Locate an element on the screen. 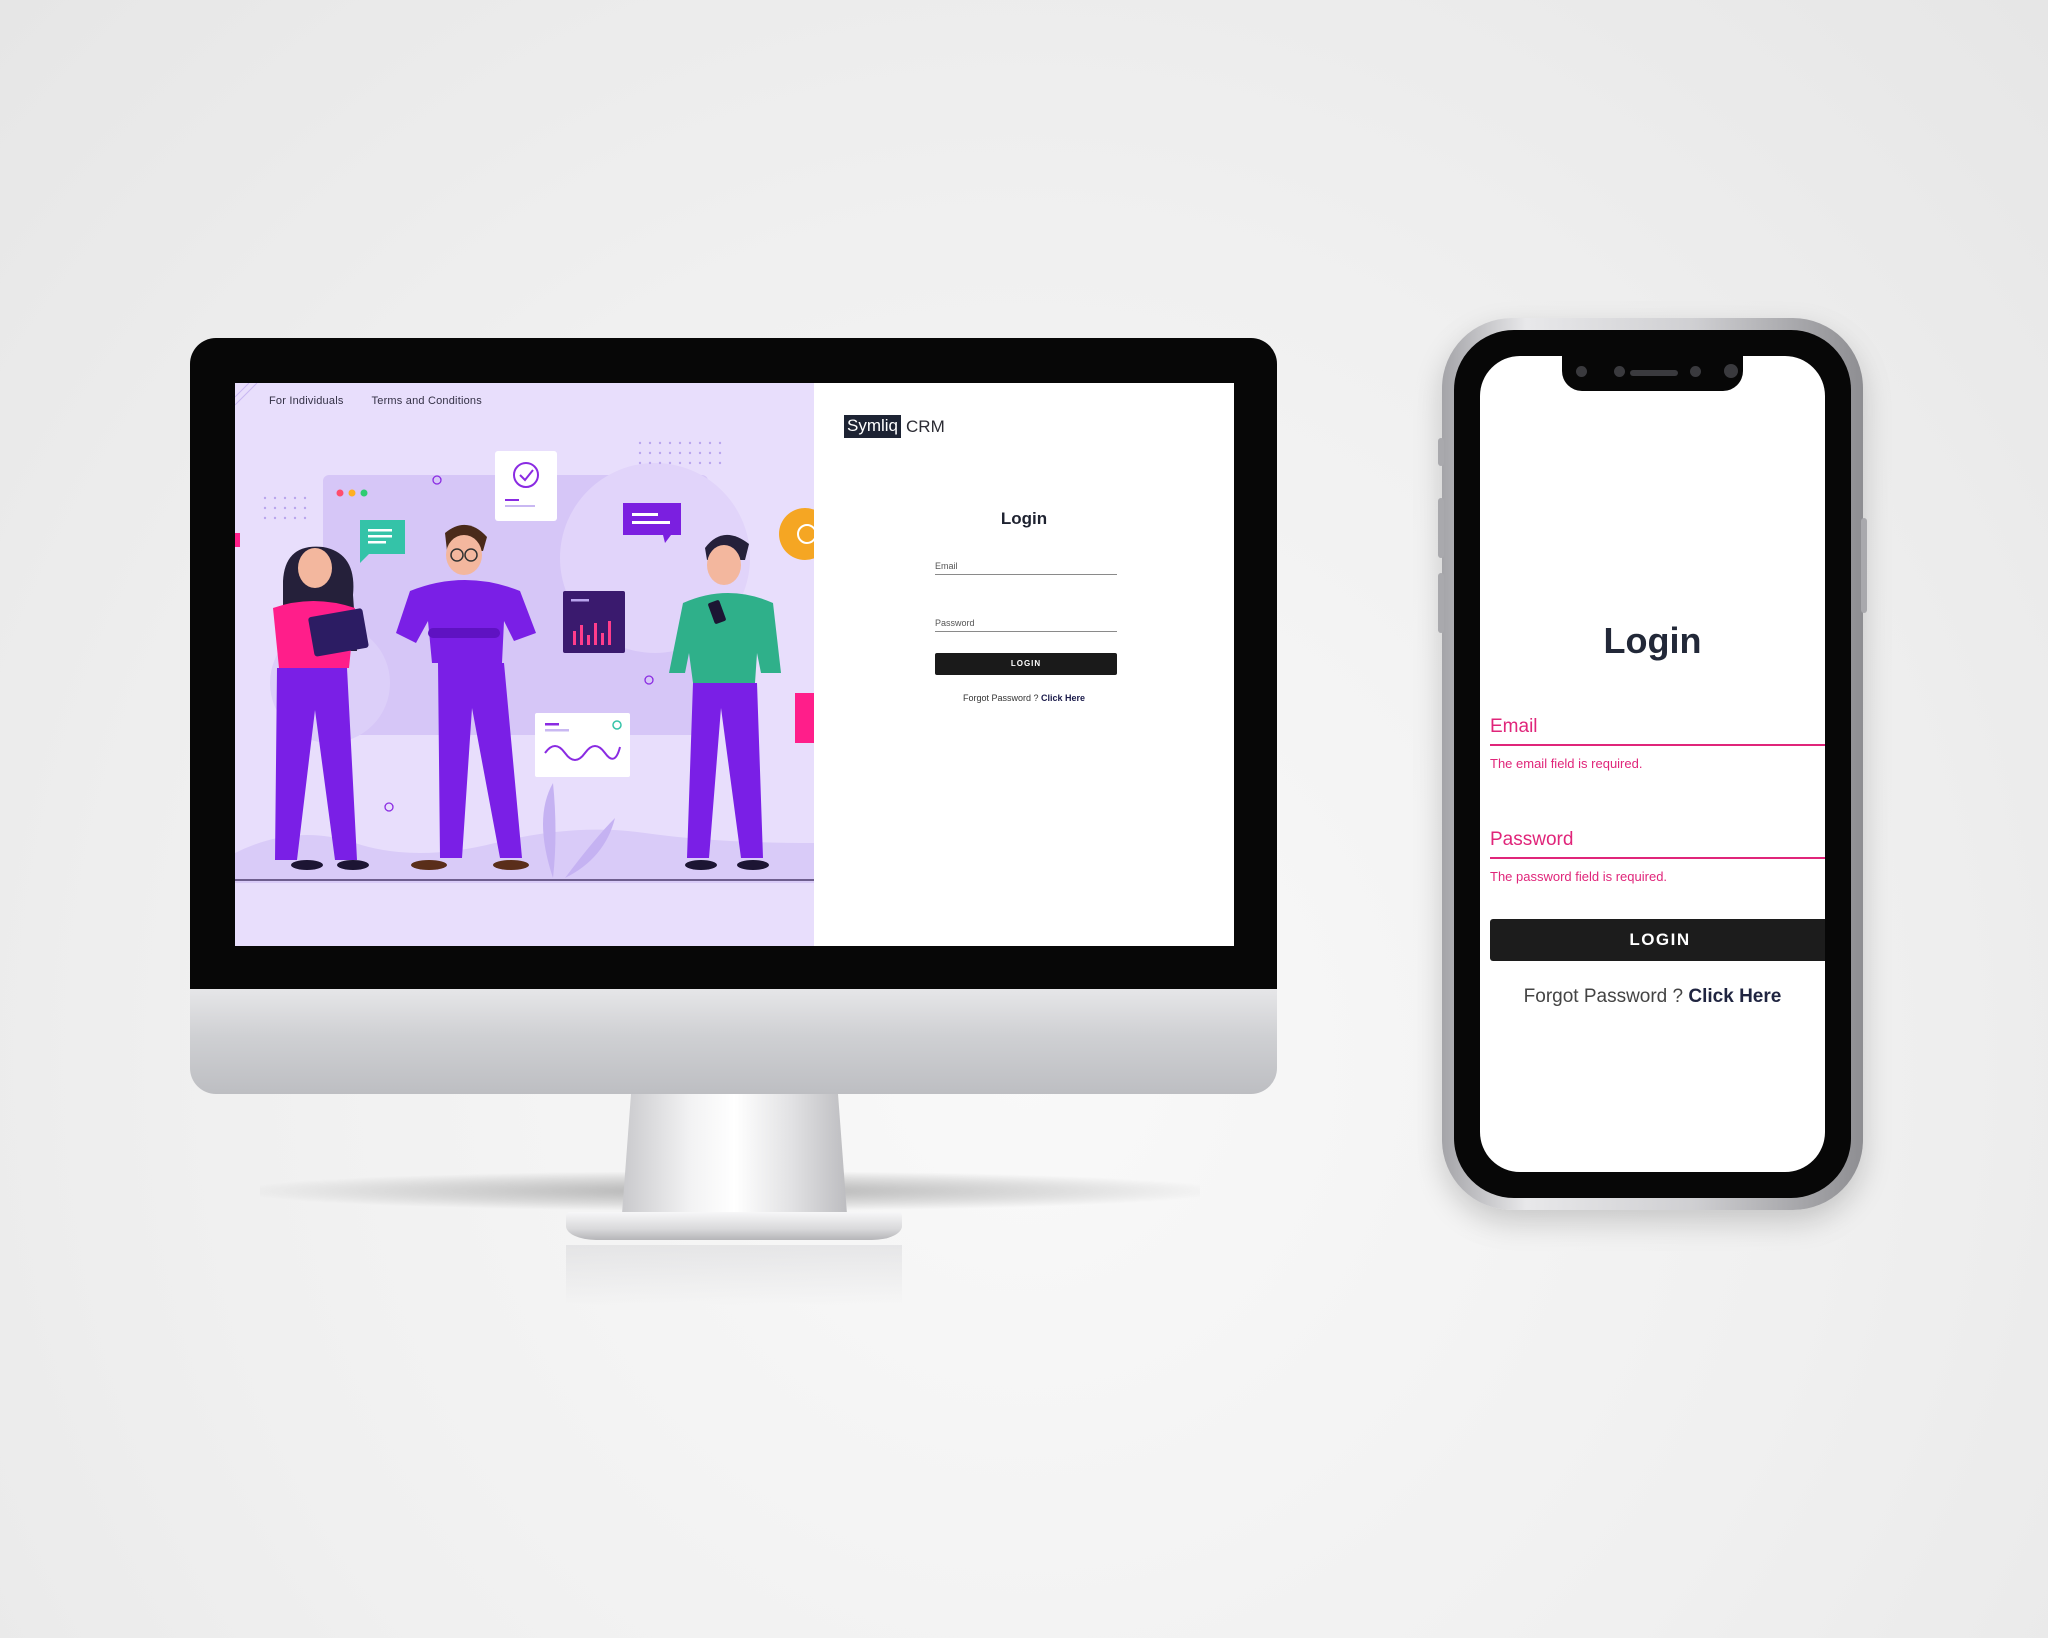 The width and height of the screenshot is (2048, 1638). forgot-password-text: Forgot Password ? is located at coordinates (1000, 698).